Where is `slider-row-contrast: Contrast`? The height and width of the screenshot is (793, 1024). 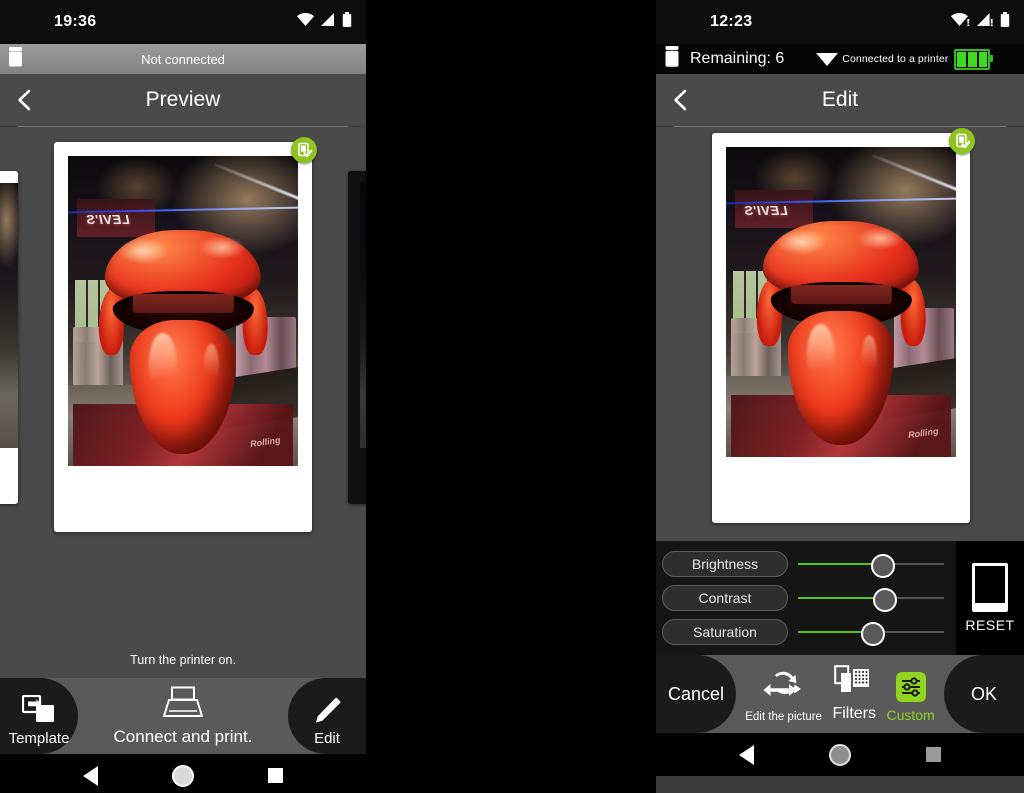 slider-row-contrast: Contrast is located at coordinates (805, 598).